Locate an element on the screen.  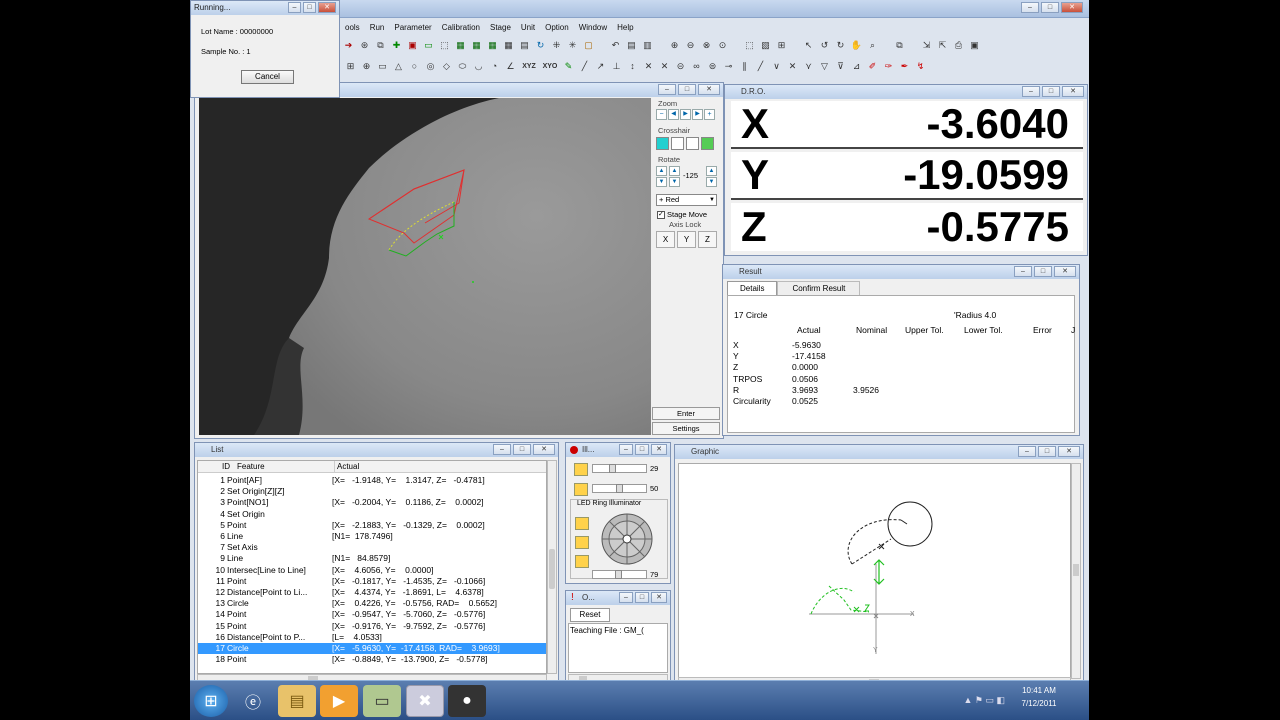
text-icon: ▧ is located at coordinates (765, 45).